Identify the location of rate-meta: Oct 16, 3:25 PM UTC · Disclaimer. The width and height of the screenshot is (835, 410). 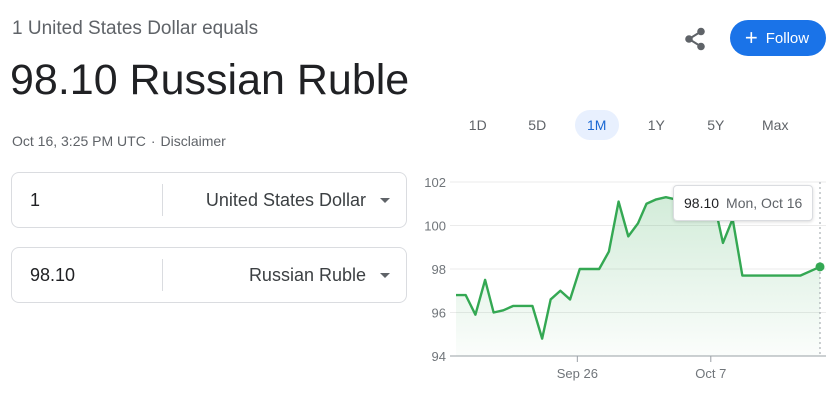
(119, 141).